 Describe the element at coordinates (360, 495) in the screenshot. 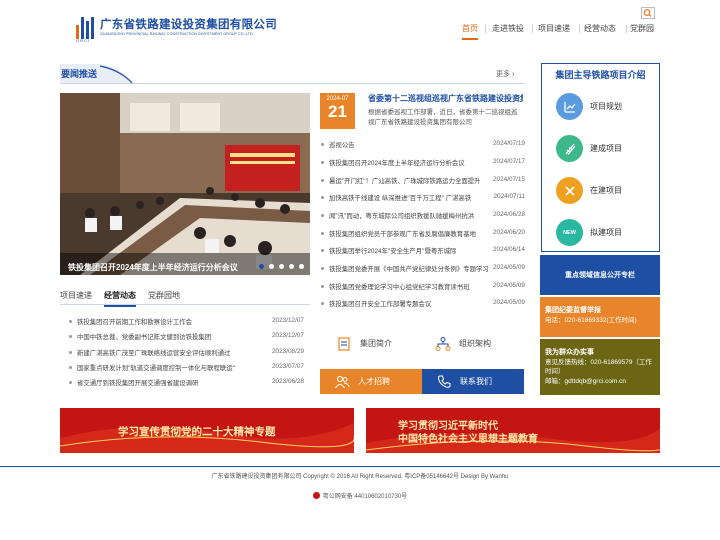

I see `footer-police: 粤公网安备 44010602010730号` at that location.